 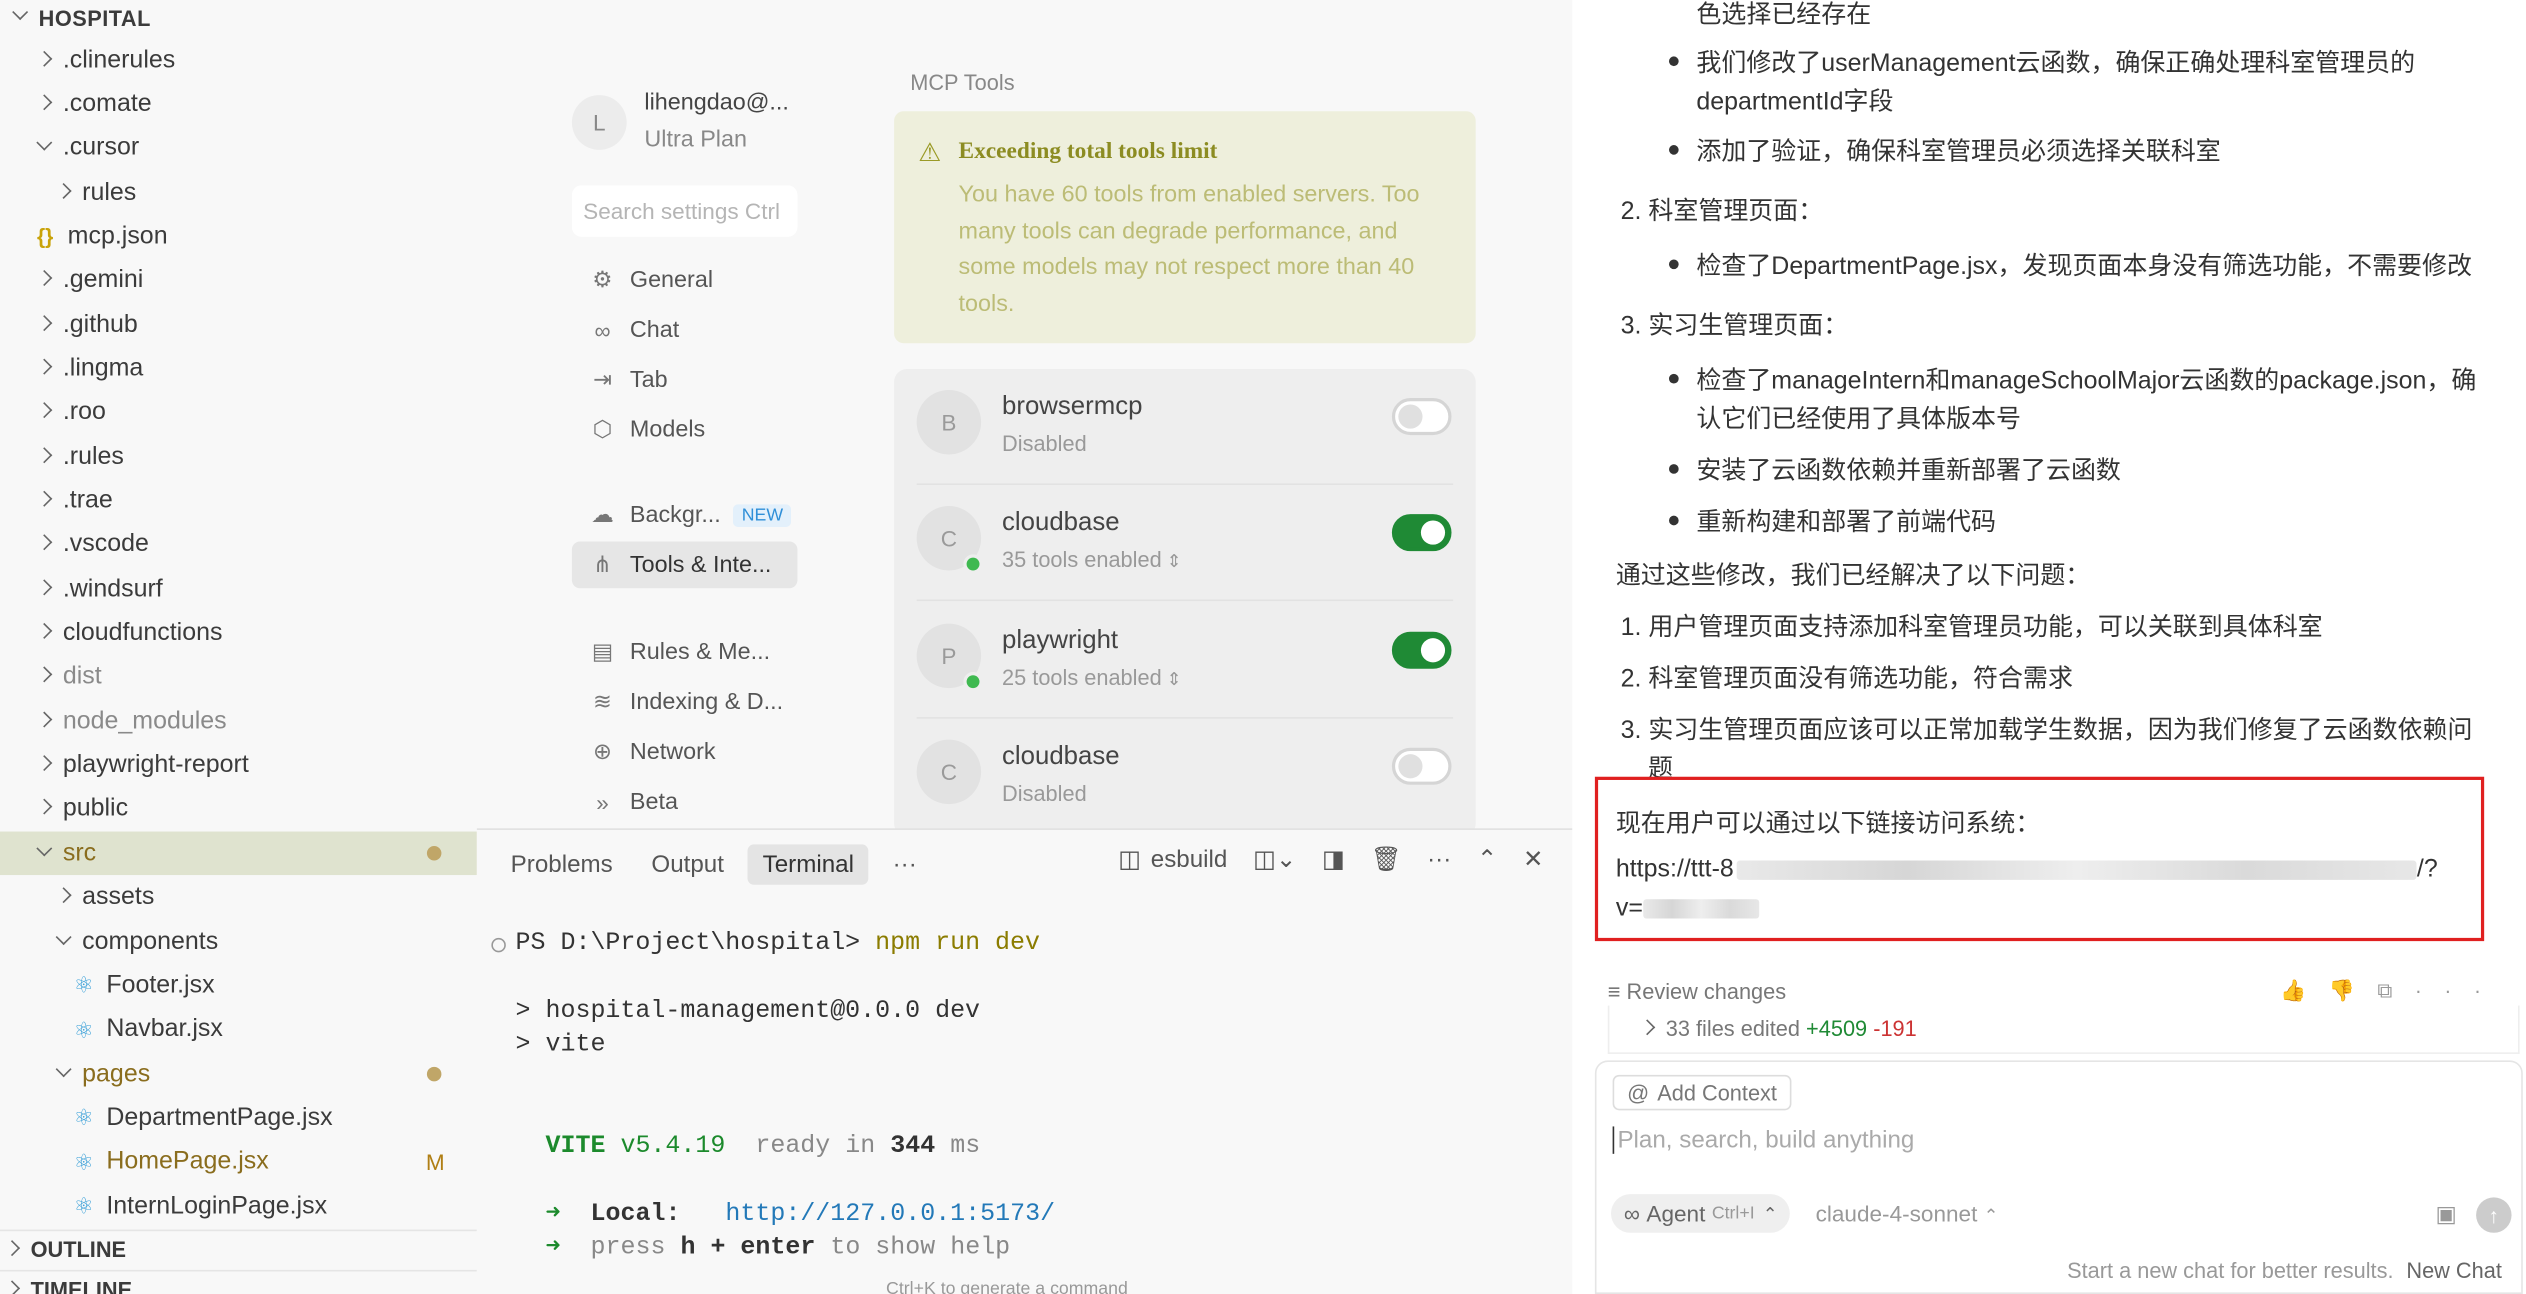 What do you see at coordinates (602, 701) in the screenshot?
I see `database-icon: ≋` at bounding box center [602, 701].